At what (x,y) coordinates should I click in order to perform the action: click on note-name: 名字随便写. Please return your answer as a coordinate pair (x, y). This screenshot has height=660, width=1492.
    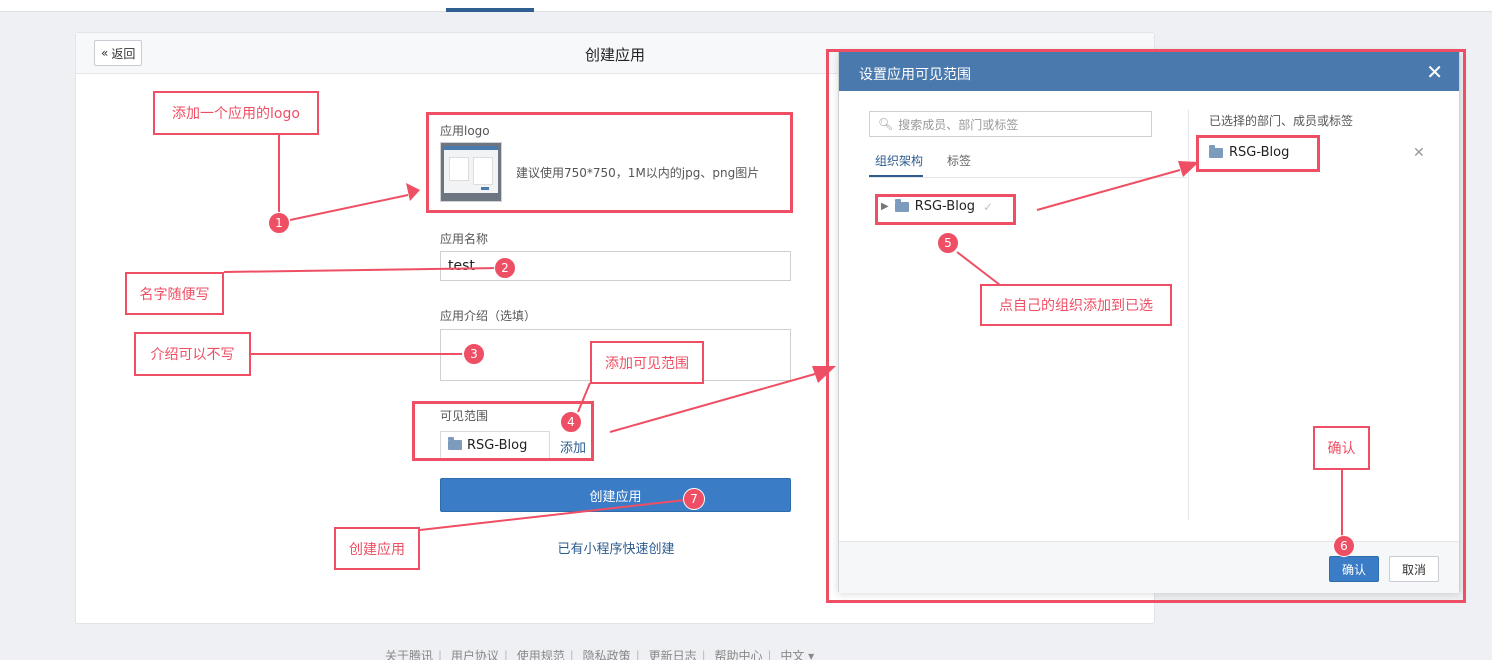
    Looking at the image, I should click on (174, 293).